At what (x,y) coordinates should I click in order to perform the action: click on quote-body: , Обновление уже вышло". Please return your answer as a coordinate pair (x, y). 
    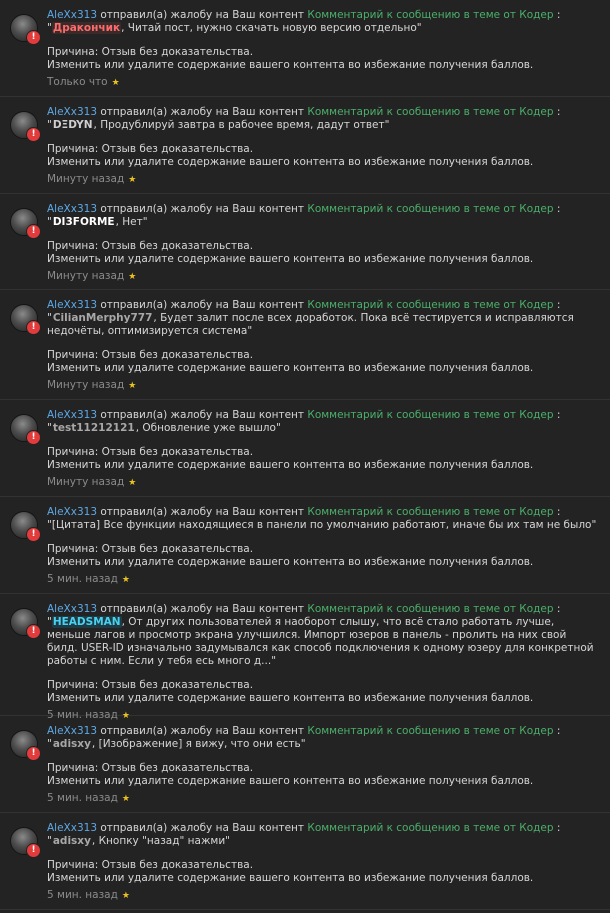
    Looking at the image, I should click on (208, 428).